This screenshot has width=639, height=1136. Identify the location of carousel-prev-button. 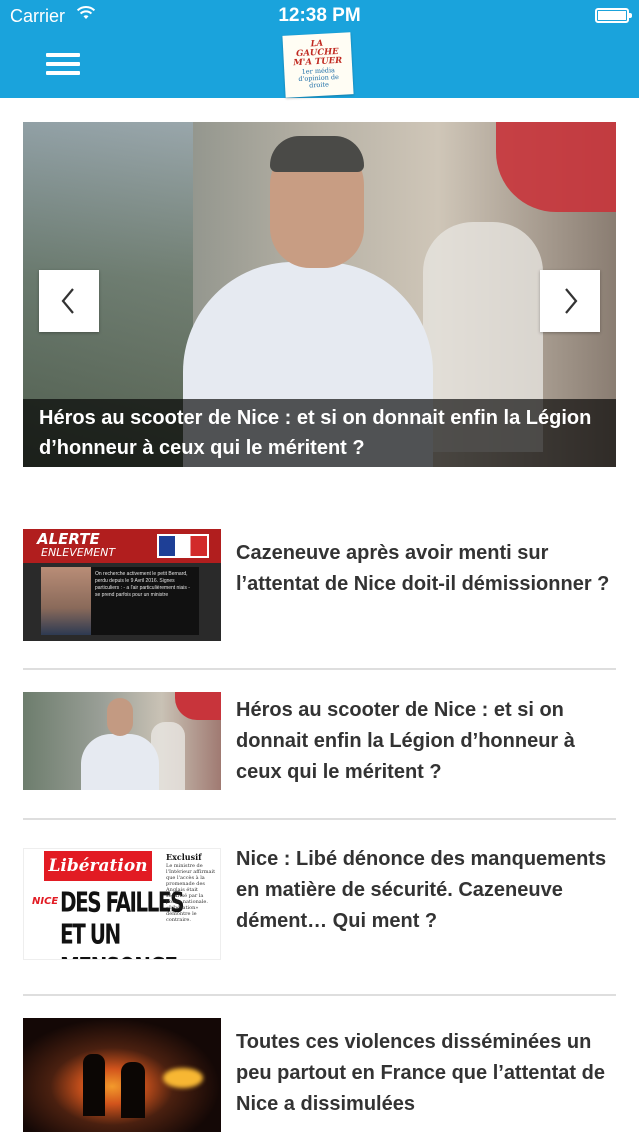
(69, 301).